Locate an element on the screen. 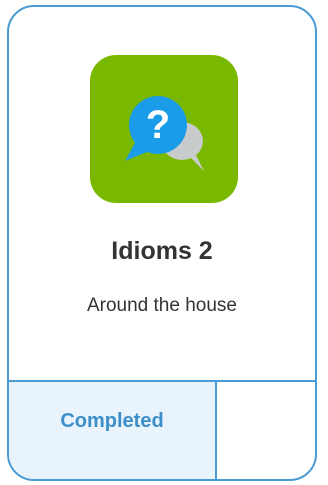 The width and height of the screenshot is (328, 485). question-chat-bubbles-icon: ? is located at coordinates (164, 133).